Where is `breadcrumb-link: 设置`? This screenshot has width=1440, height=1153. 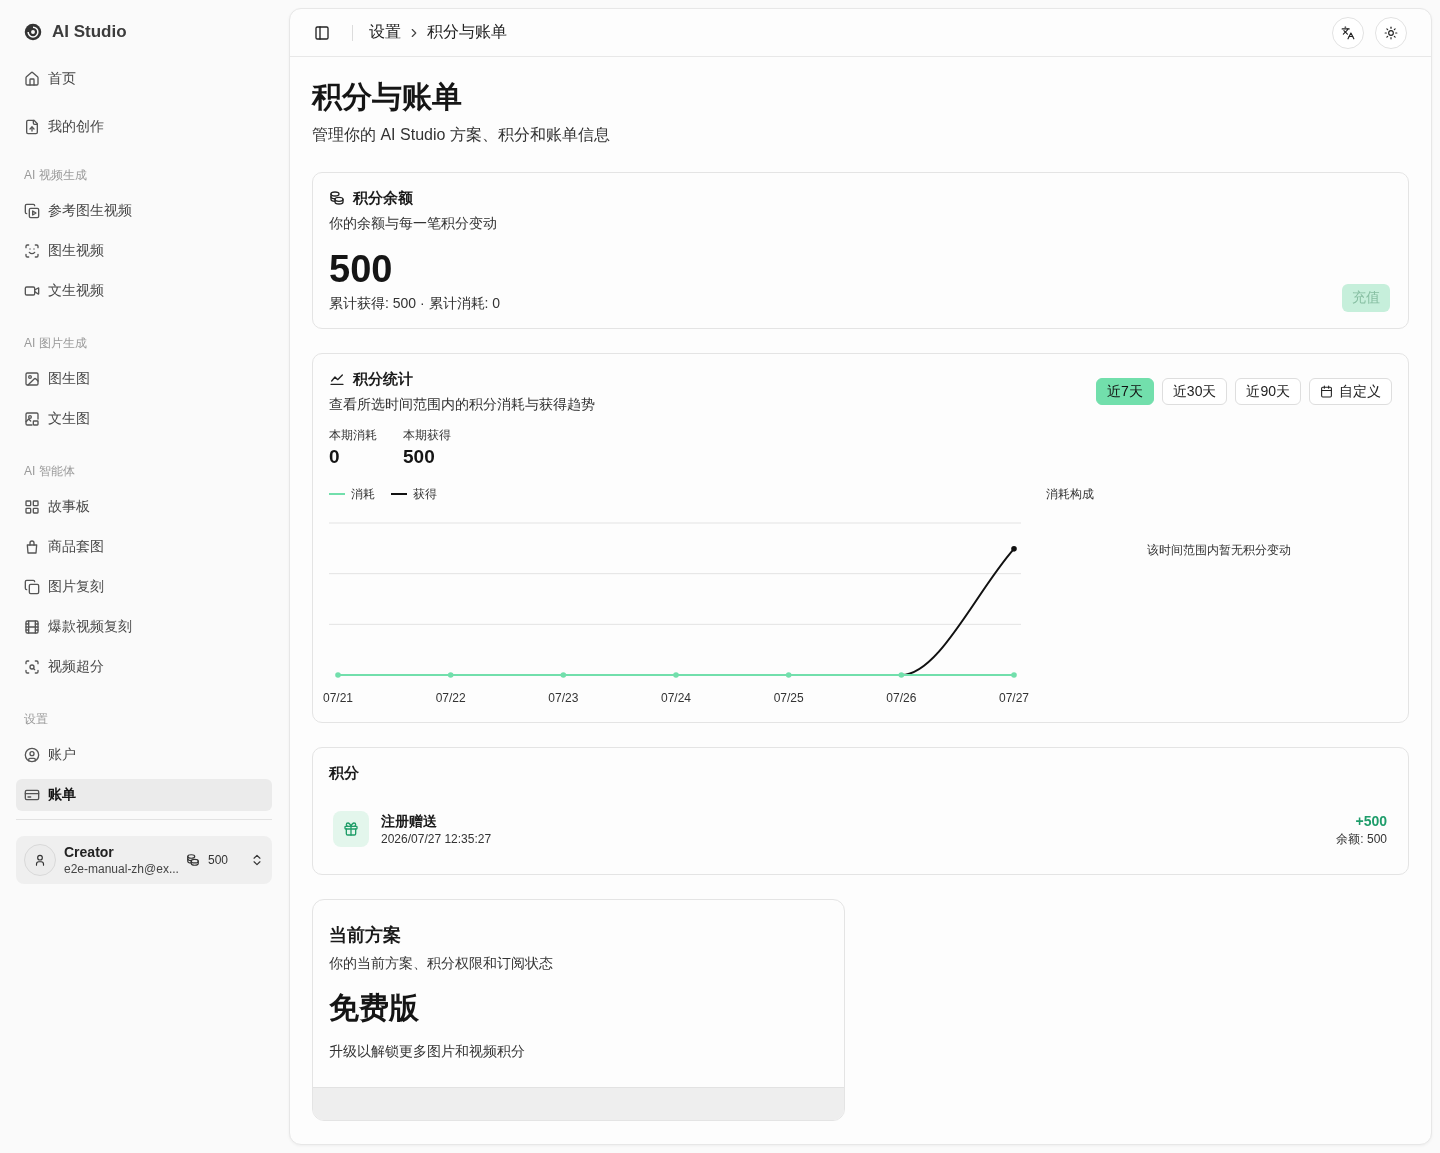 breadcrumb-link: 设置 is located at coordinates (385, 32).